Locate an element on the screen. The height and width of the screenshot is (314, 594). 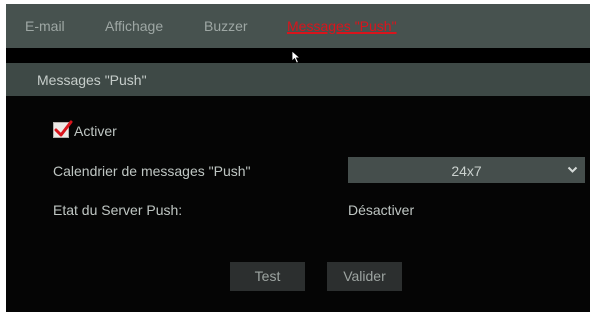
tab-email: E-mail is located at coordinates (45, 26).